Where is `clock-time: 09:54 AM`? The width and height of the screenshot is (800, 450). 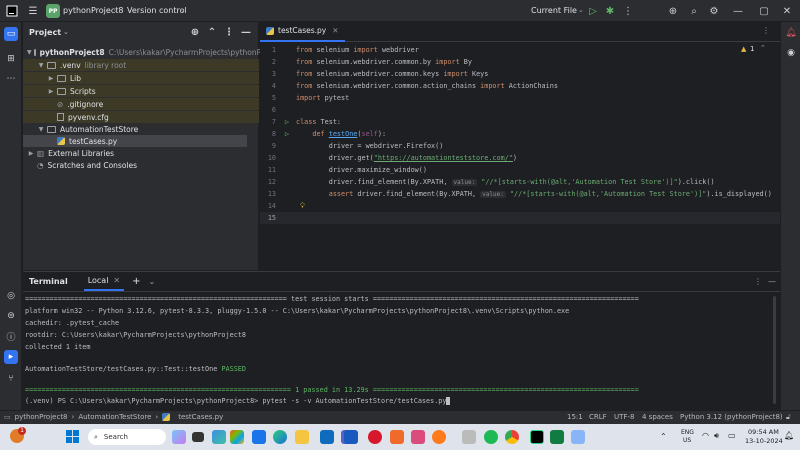 clock-time: 09:54 AM is located at coordinates (763, 432).